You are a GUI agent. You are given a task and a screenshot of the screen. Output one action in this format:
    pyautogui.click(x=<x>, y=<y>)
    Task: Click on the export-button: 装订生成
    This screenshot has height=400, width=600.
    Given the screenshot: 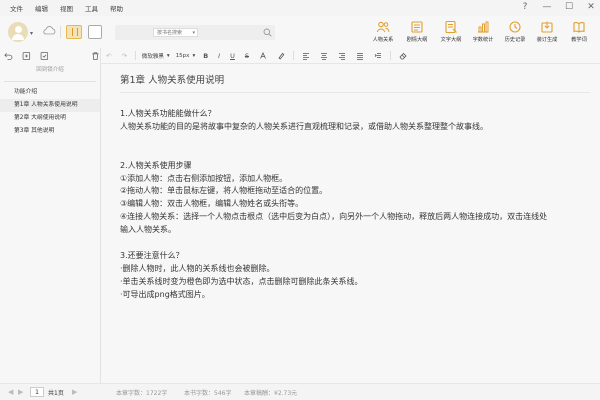 What is the action you would take?
    pyautogui.click(x=547, y=31)
    